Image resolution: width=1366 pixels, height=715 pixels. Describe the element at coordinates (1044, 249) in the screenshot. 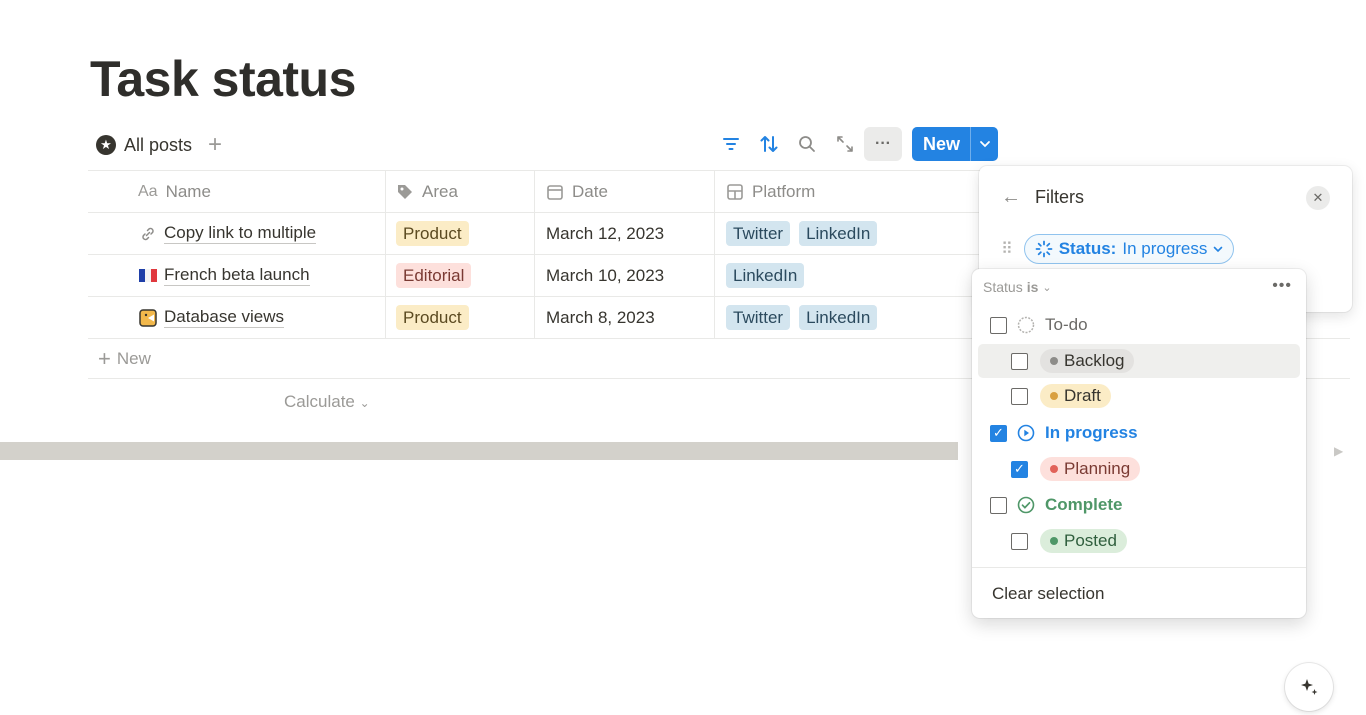

I see `loading-status-icon` at that location.